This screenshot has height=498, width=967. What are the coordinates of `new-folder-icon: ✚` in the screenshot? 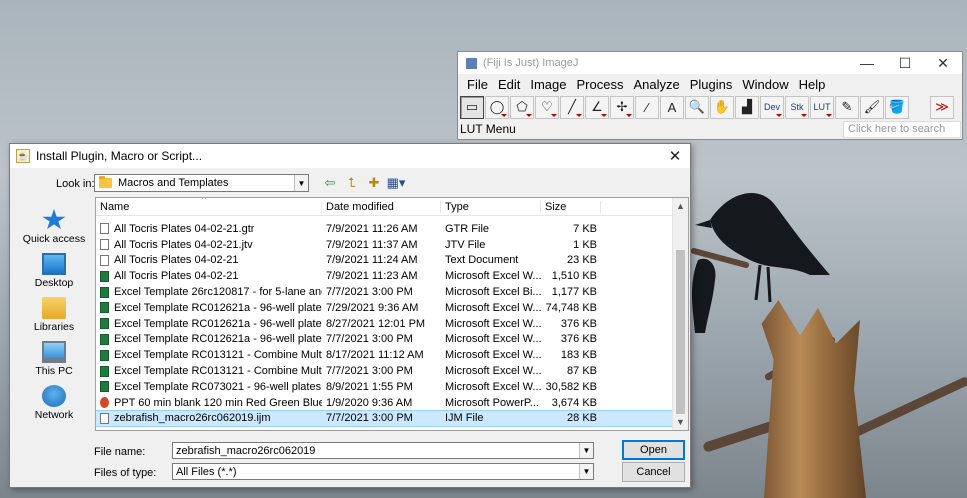 It's located at (374, 183).